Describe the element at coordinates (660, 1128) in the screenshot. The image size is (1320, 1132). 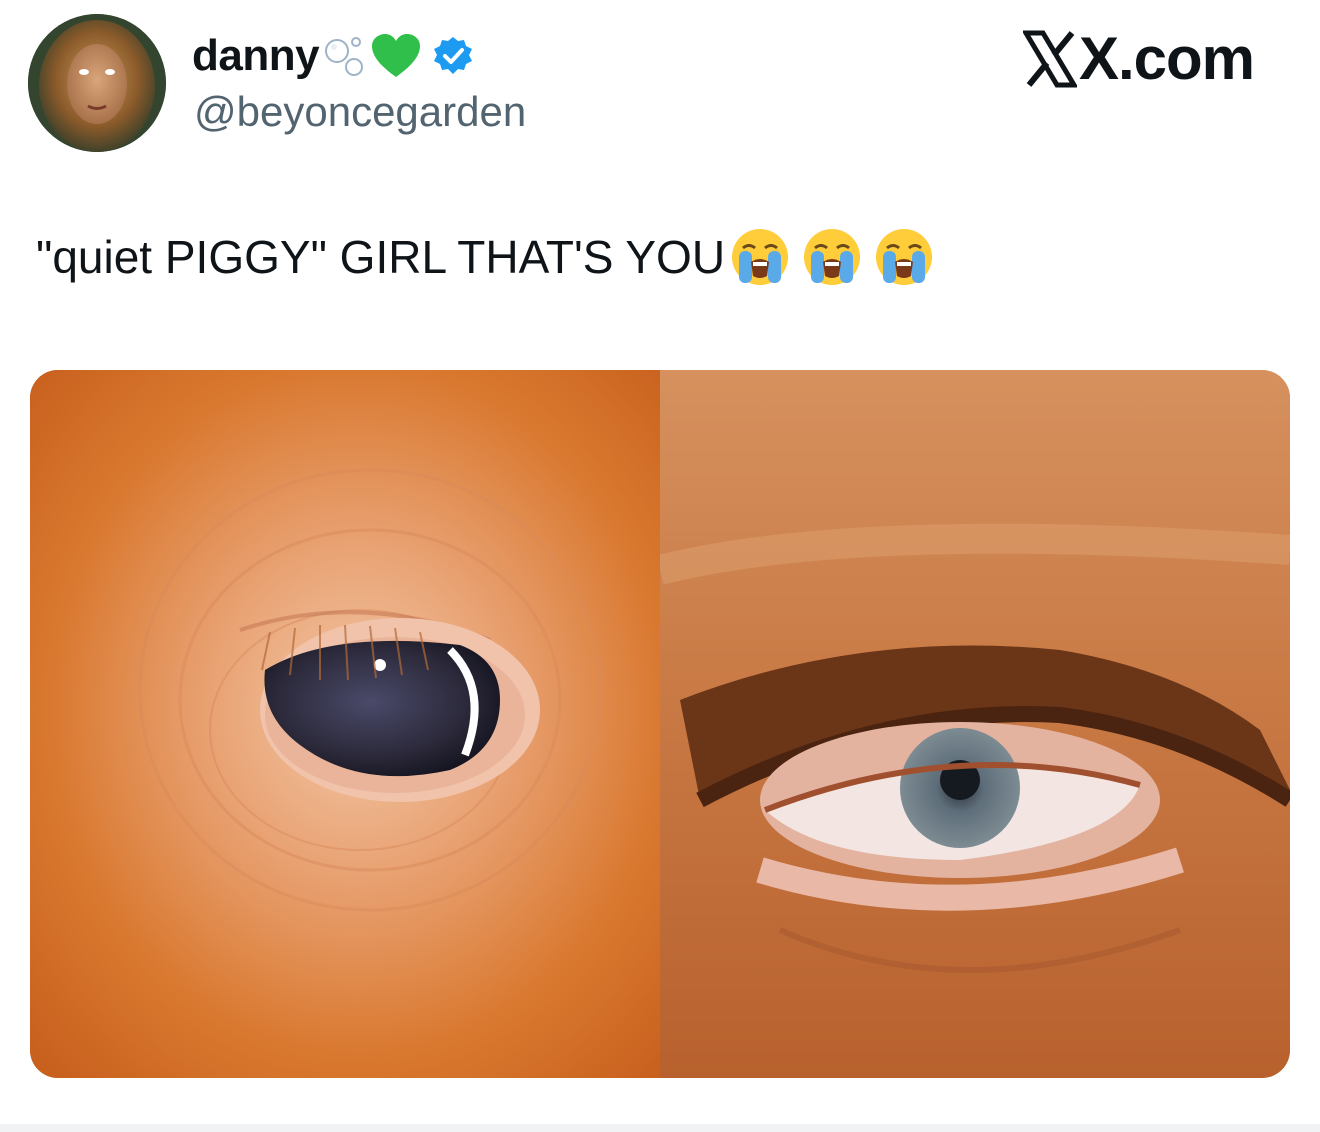
I see `bottom-divider` at that location.